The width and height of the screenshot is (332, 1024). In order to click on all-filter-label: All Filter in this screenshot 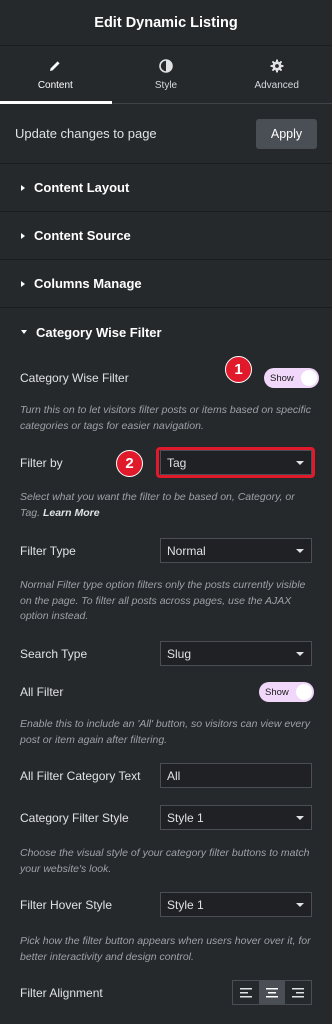, I will do `click(42, 692)`.